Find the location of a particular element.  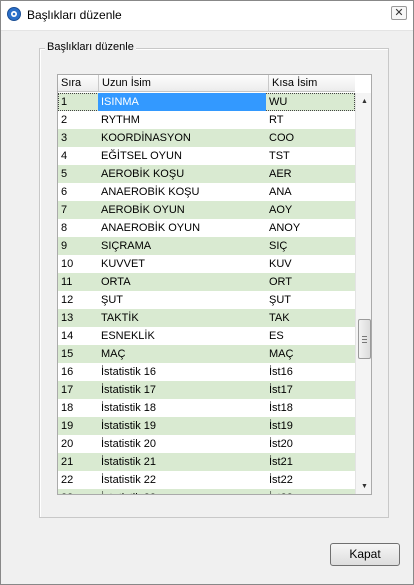

cell-long-name: İstatistik 22 is located at coordinates (182, 480).